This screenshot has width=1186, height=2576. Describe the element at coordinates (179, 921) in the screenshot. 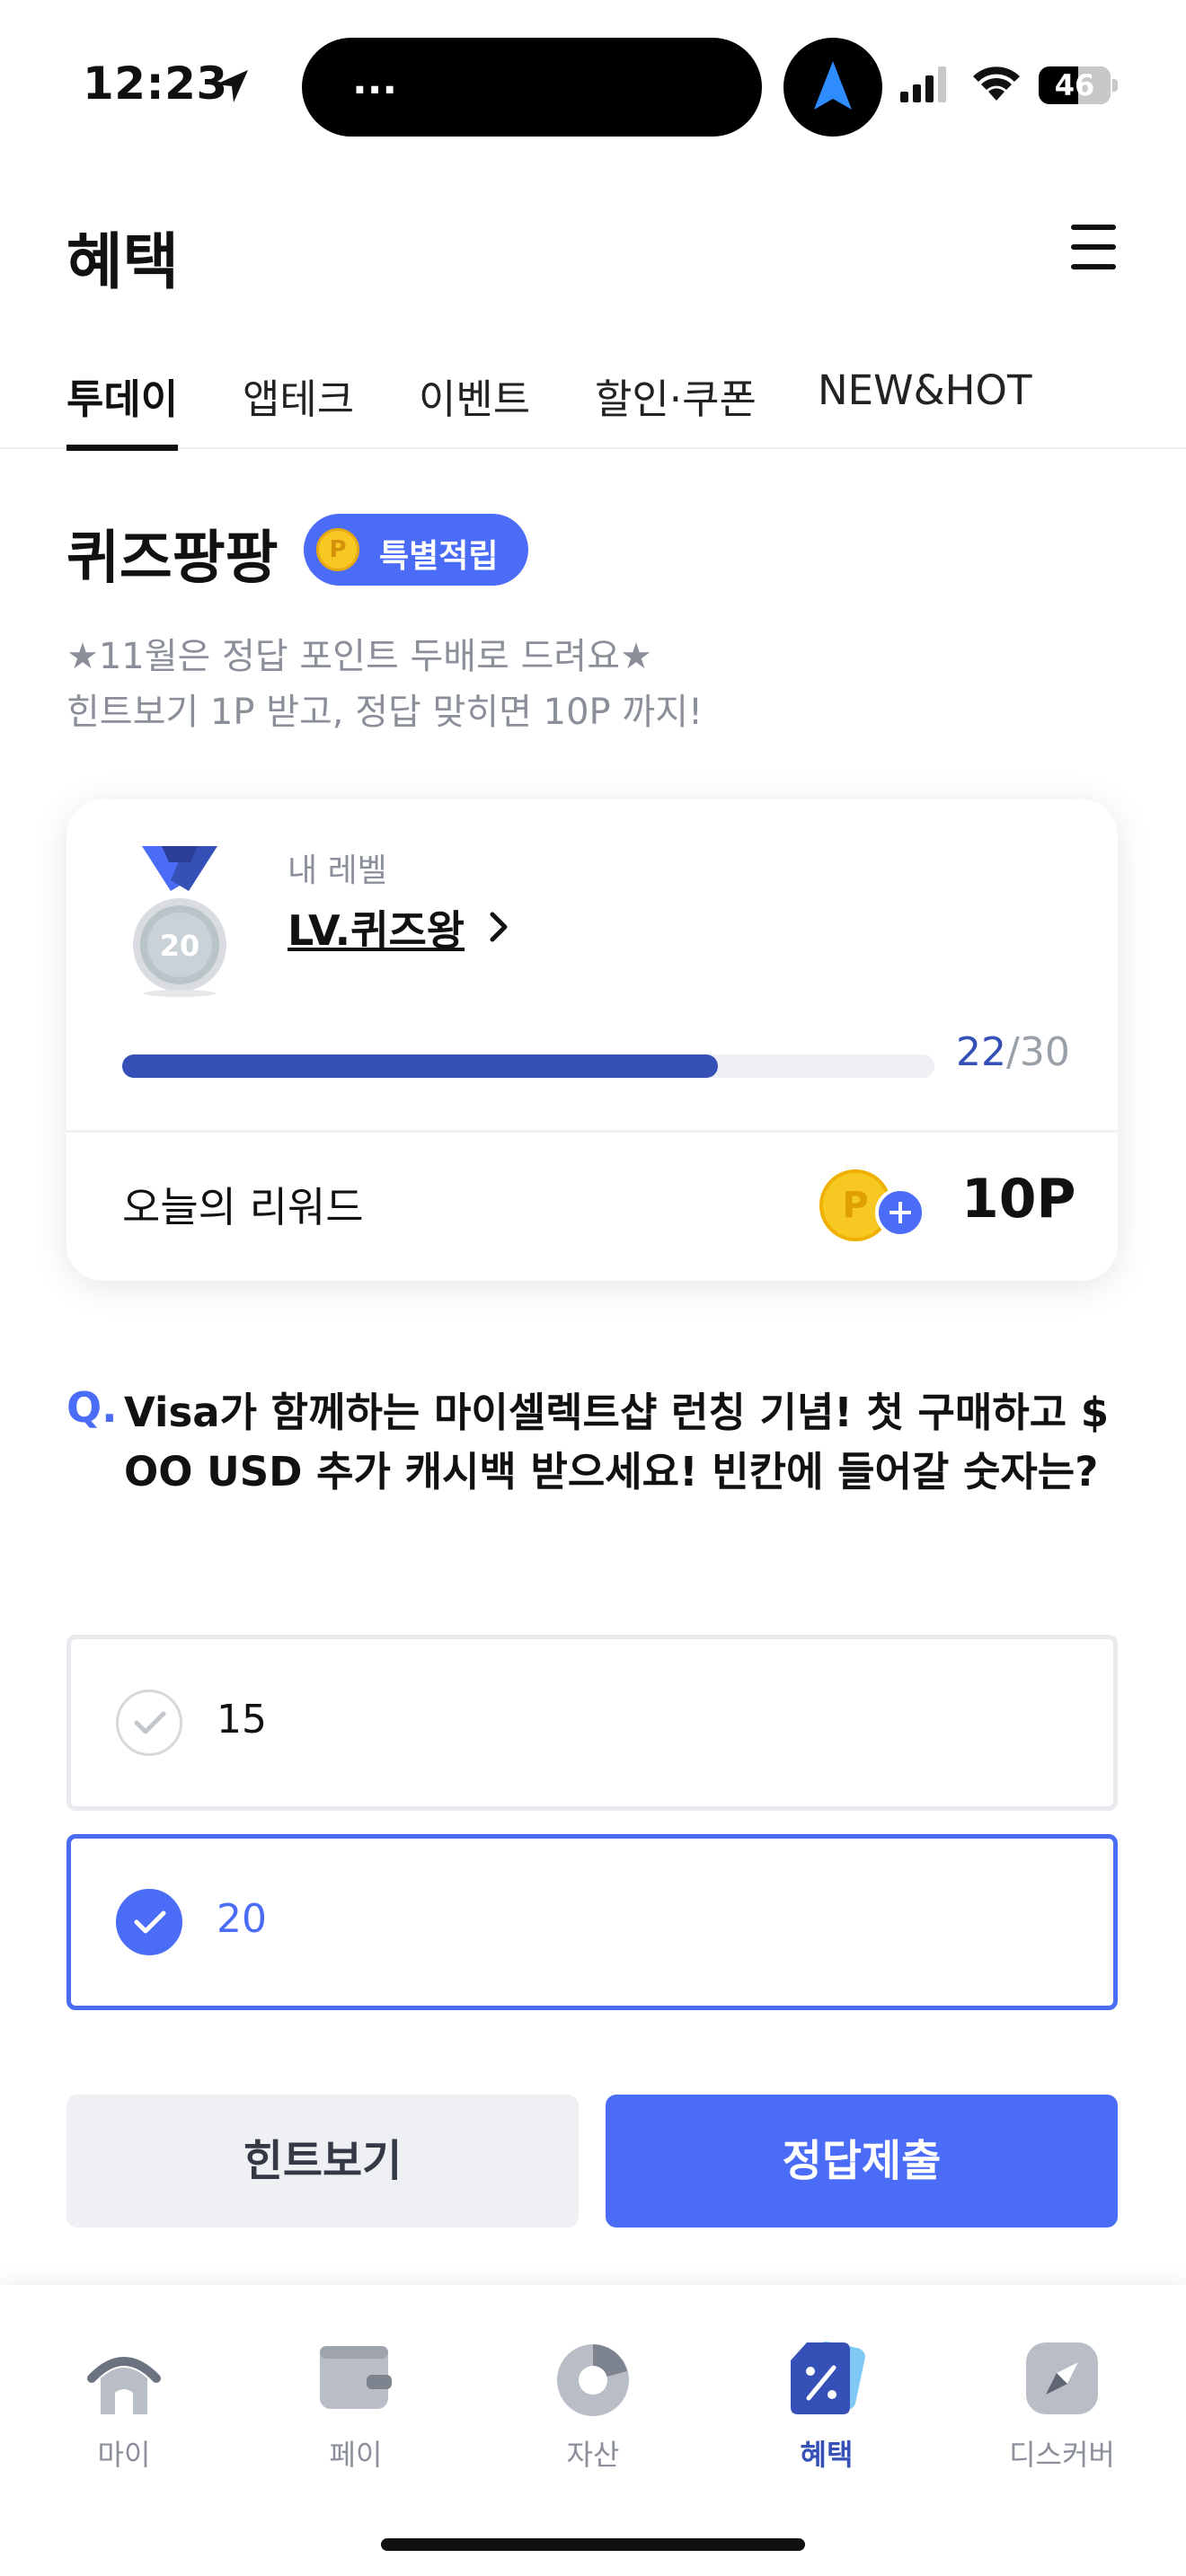

I see `medal-icon: 20` at that location.